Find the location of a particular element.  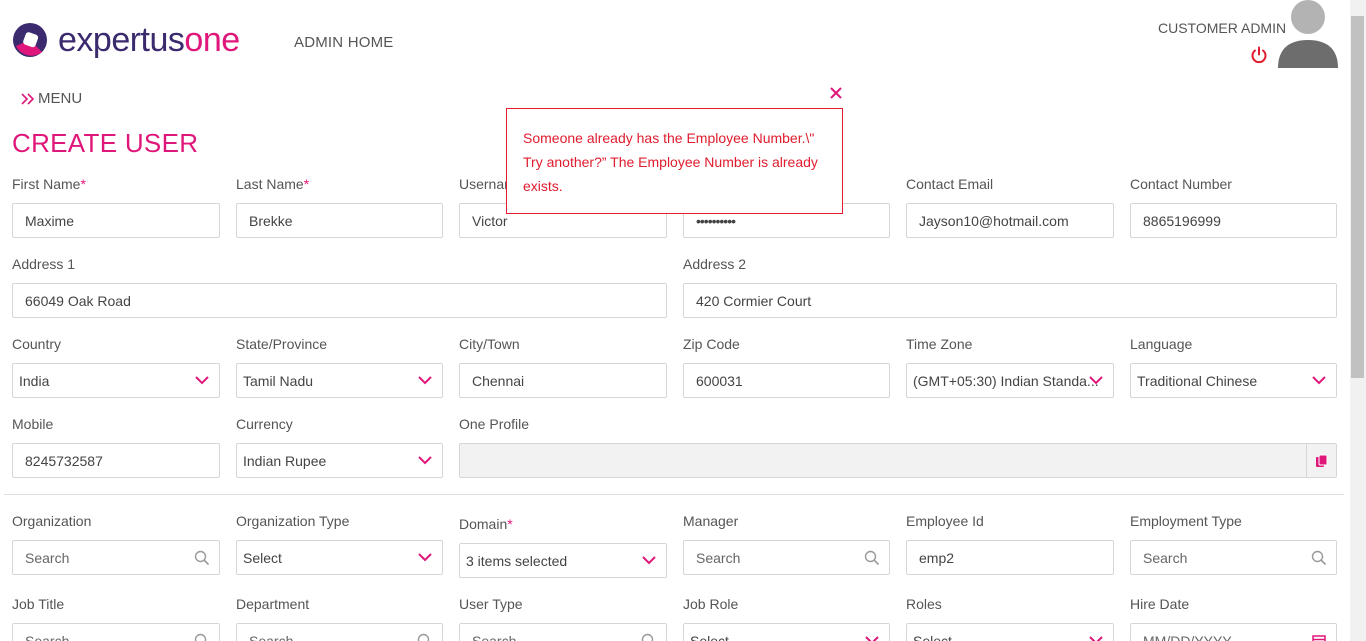

state-select: Tamil Nadu is located at coordinates (339, 380).